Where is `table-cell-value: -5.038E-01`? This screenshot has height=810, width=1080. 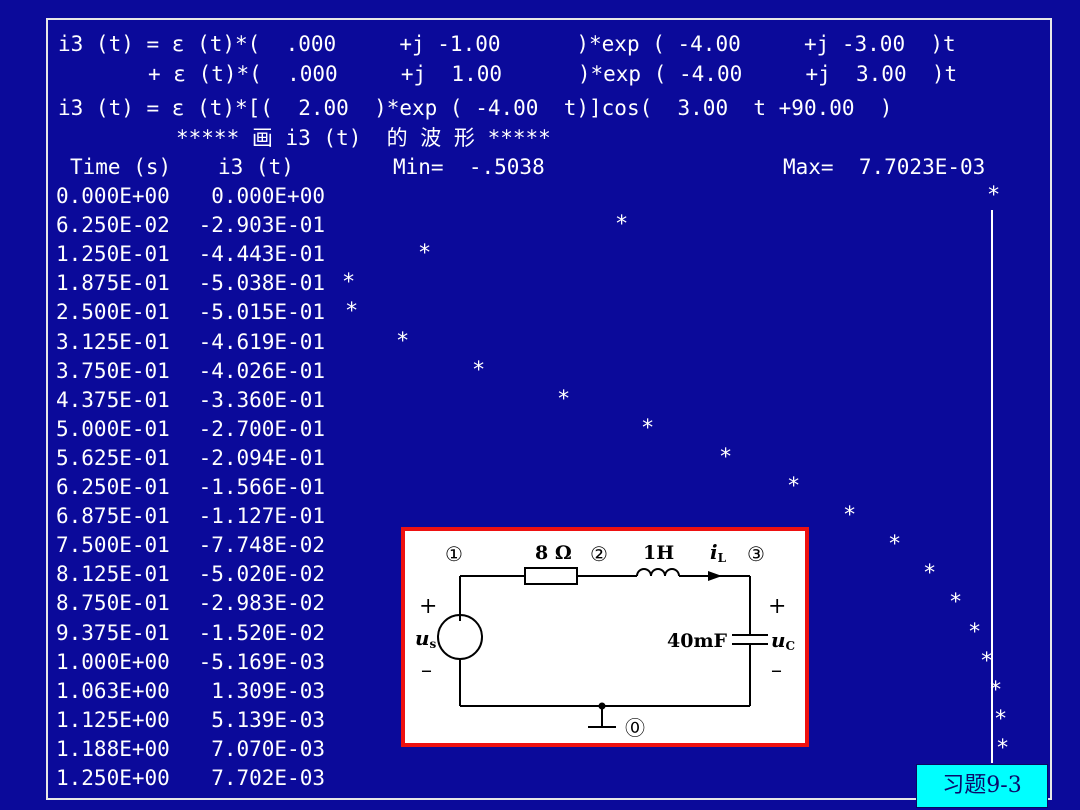 table-cell-value: -5.038E-01 is located at coordinates (261, 283).